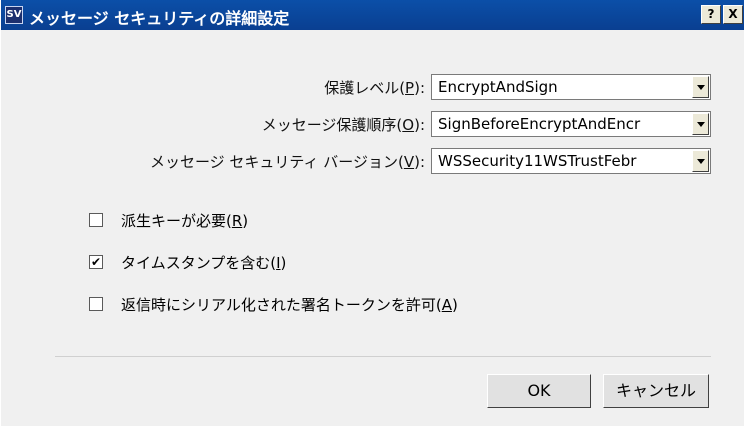 This screenshot has height=426, width=744. Describe the element at coordinates (287, 162) in the screenshot. I see `security-version-label: メッセージ セキュリティ バージョン(V):` at that location.